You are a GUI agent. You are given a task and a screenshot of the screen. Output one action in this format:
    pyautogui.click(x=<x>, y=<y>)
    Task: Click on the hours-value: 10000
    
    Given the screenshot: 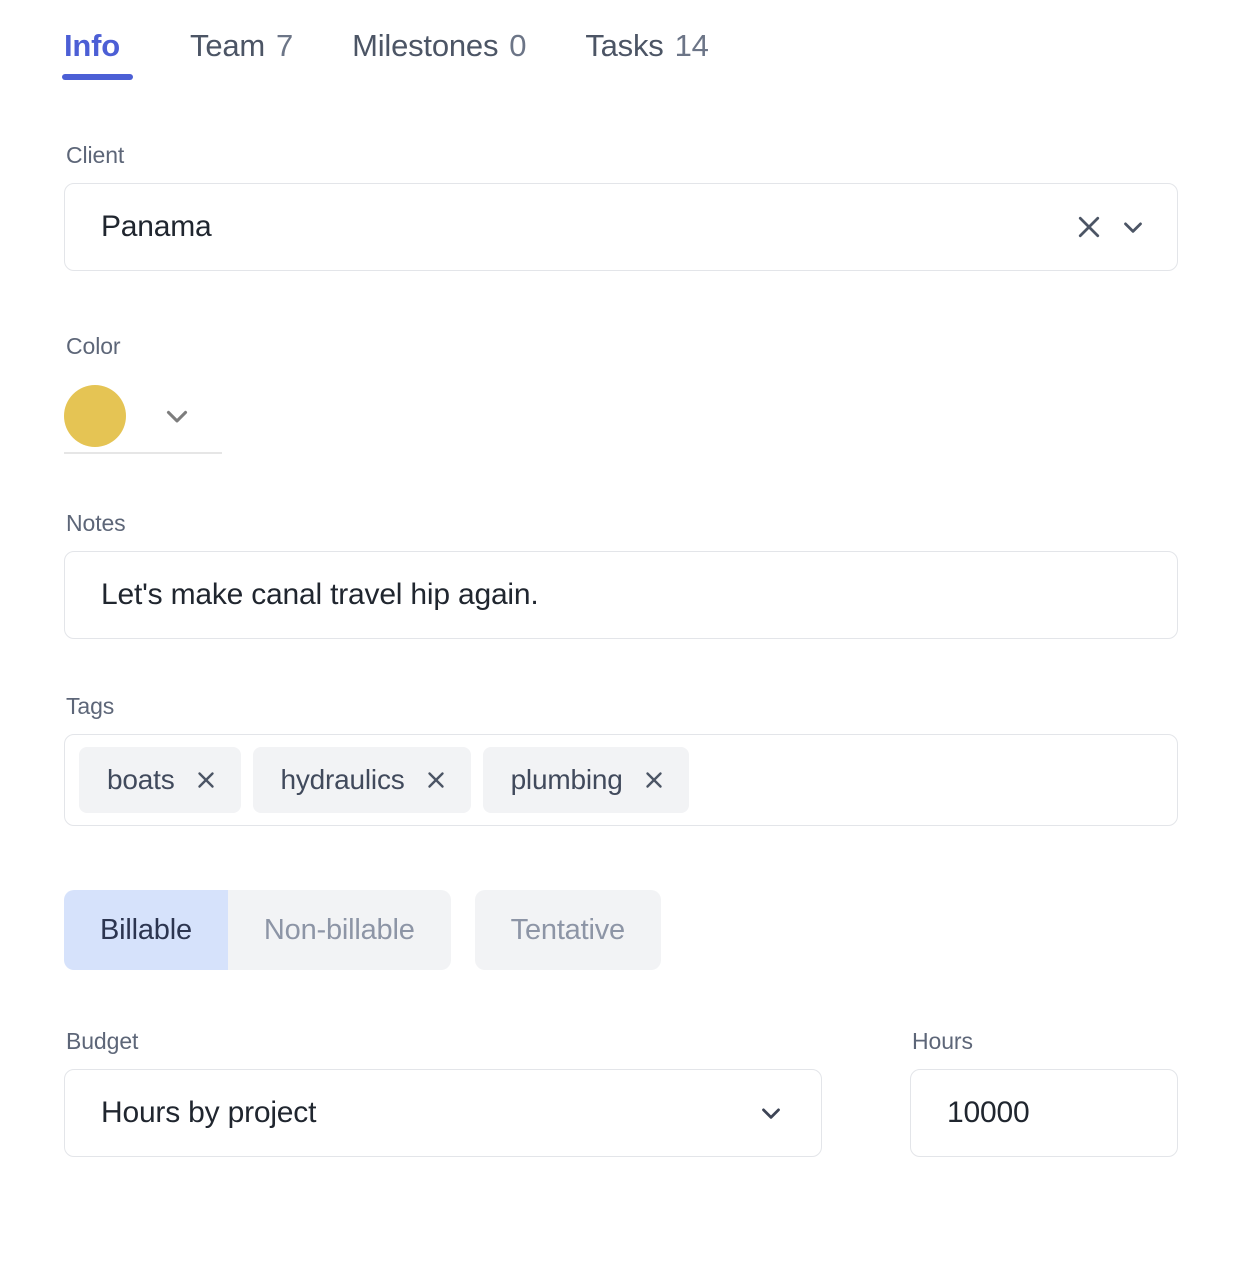 What is the action you would take?
    pyautogui.click(x=988, y=1112)
    